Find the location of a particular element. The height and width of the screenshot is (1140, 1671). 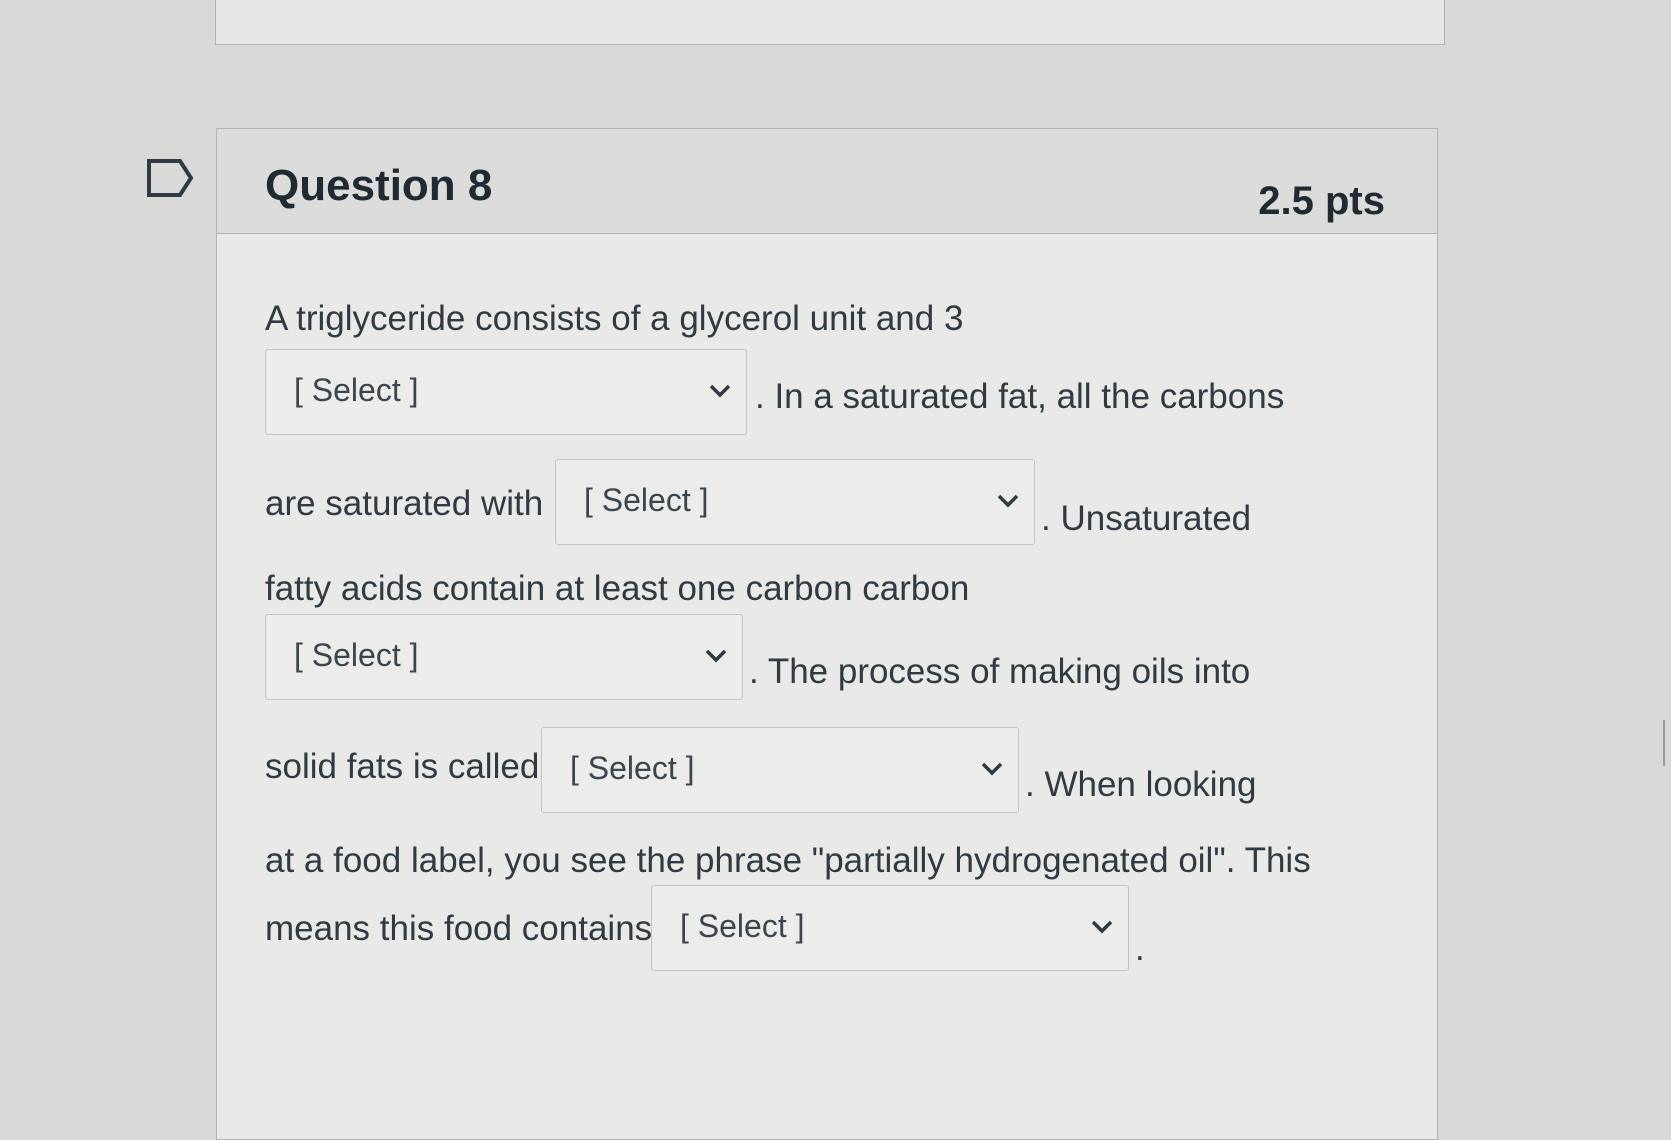

text-line-2: are saturated with is located at coordinates (404, 503).